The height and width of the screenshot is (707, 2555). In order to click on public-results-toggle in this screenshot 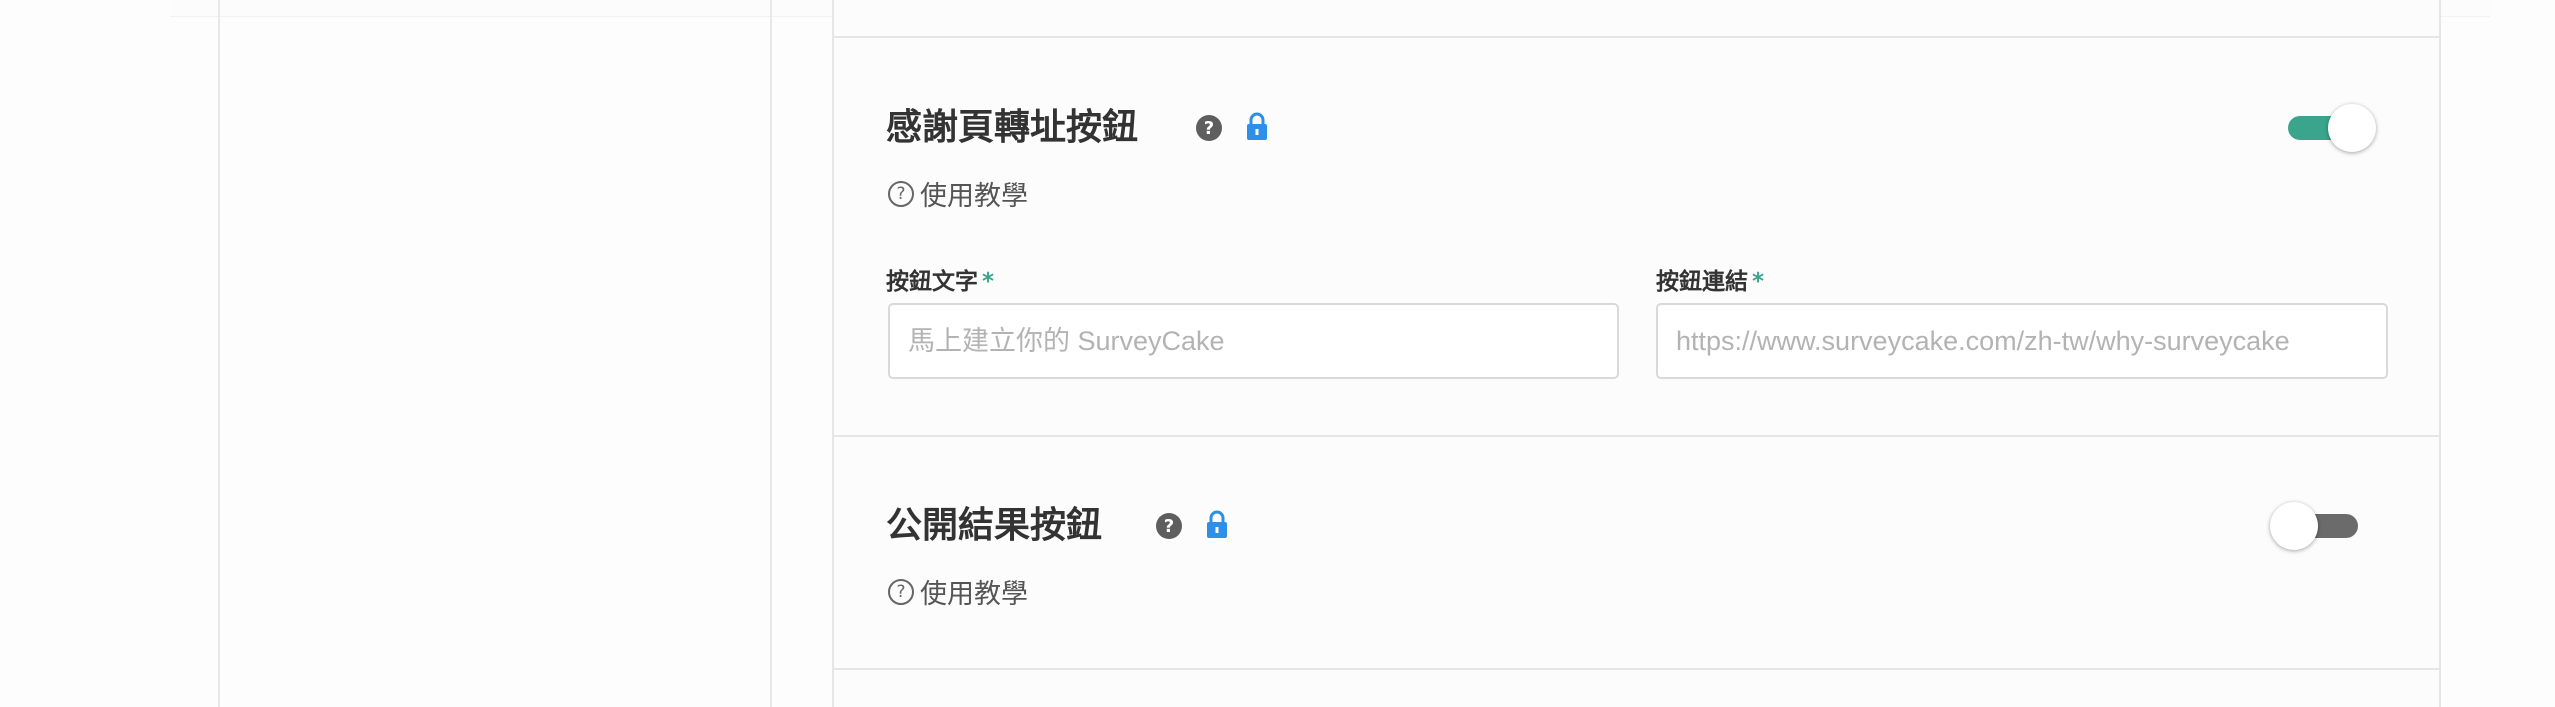, I will do `click(2316, 526)`.